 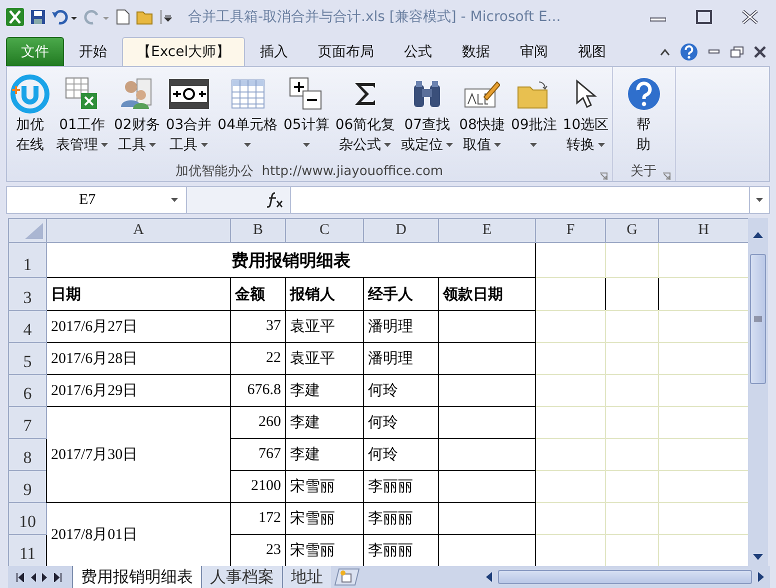 I want to click on column-header: B, so click(x=258, y=230).